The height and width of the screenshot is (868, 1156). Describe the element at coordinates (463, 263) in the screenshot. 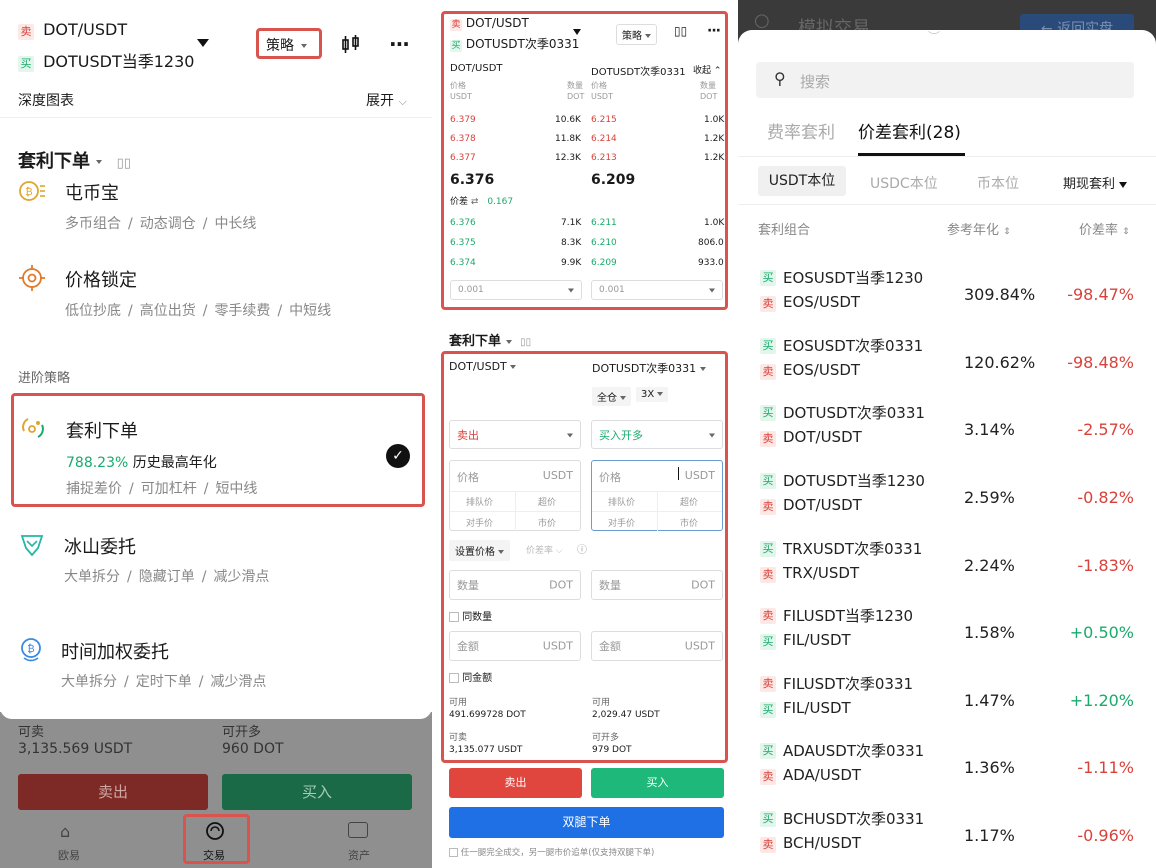

I see `bid-price: 6.374` at that location.